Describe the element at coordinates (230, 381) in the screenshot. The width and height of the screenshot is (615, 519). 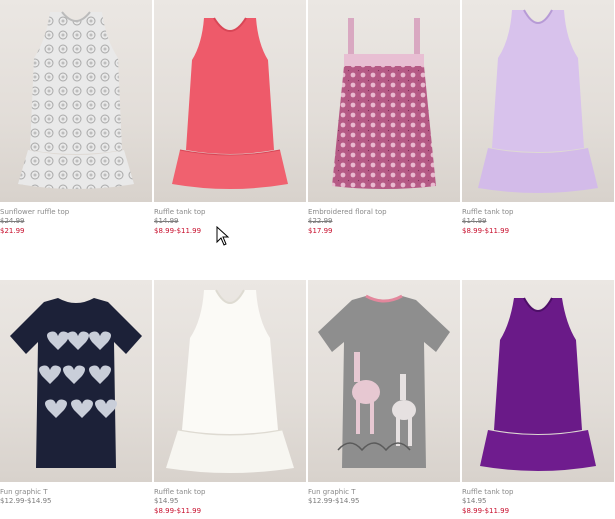
I see `white-ruffle-tank-image` at that location.